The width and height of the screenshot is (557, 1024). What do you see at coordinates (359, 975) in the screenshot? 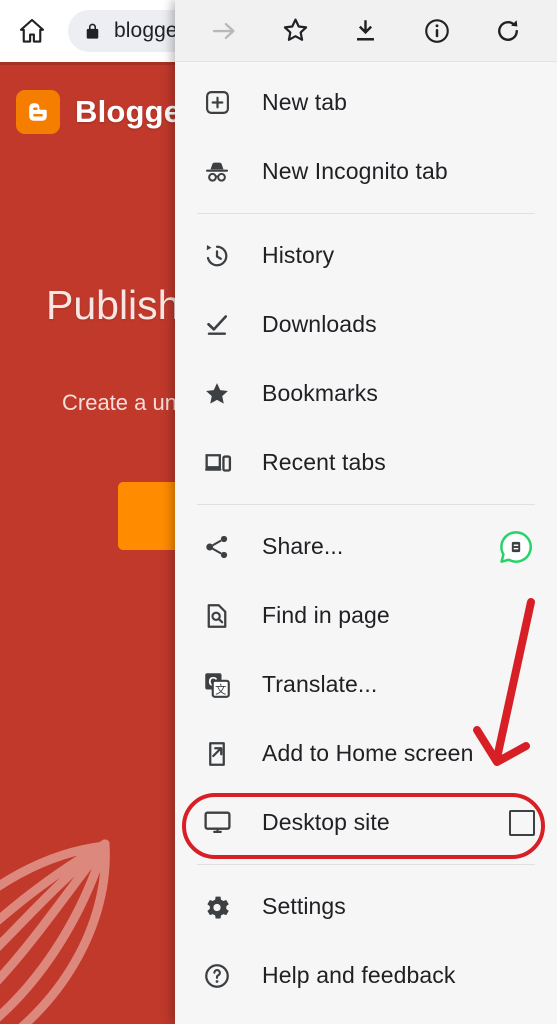
I see `menu-item-label: Help and feedback` at bounding box center [359, 975].